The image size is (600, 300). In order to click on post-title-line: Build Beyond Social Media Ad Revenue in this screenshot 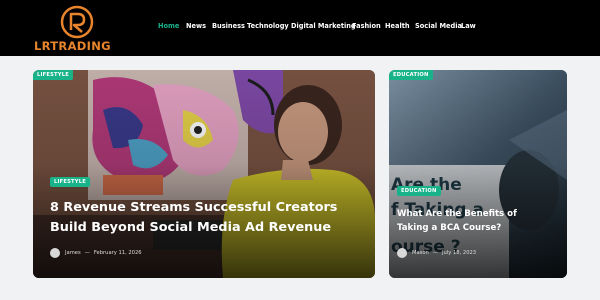, I will do `click(191, 227)`.